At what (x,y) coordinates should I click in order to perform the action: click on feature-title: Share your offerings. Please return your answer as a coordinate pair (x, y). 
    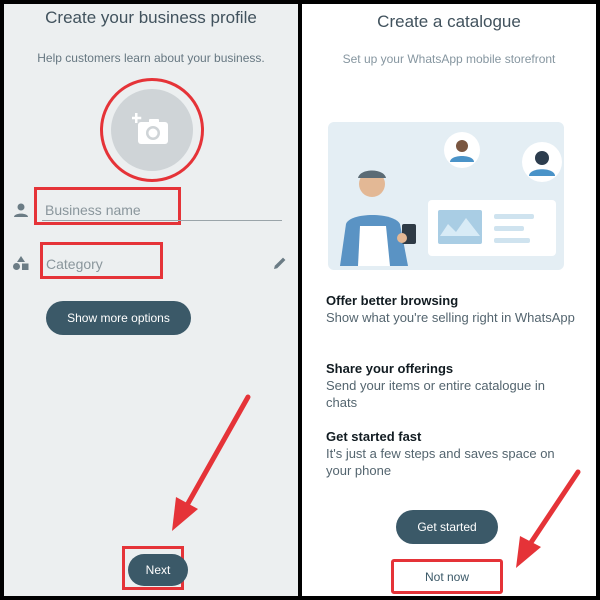
    Looking at the image, I should click on (390, 368).